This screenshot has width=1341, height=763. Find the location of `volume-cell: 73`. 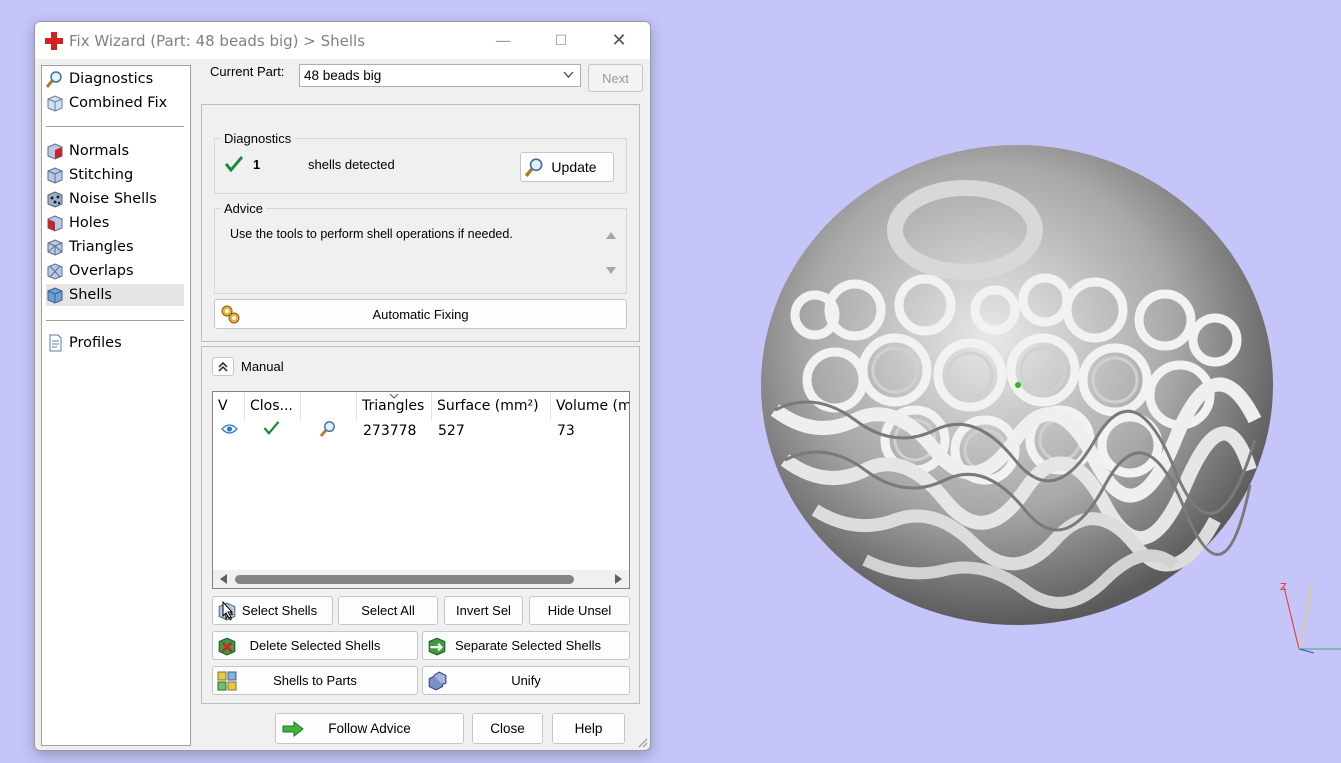

volume-cell: 73 is located at coordinates (566, 431).